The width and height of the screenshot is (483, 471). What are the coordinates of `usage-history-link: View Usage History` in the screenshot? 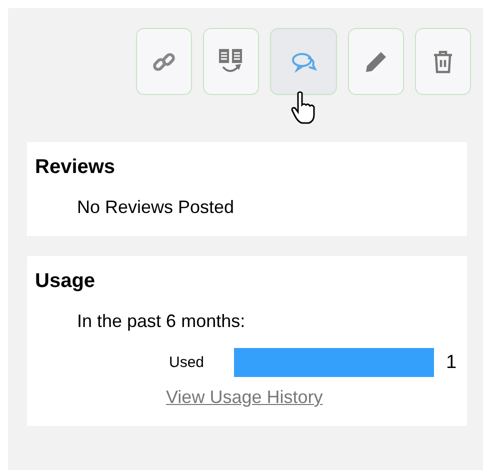 It's located at (244, 397).